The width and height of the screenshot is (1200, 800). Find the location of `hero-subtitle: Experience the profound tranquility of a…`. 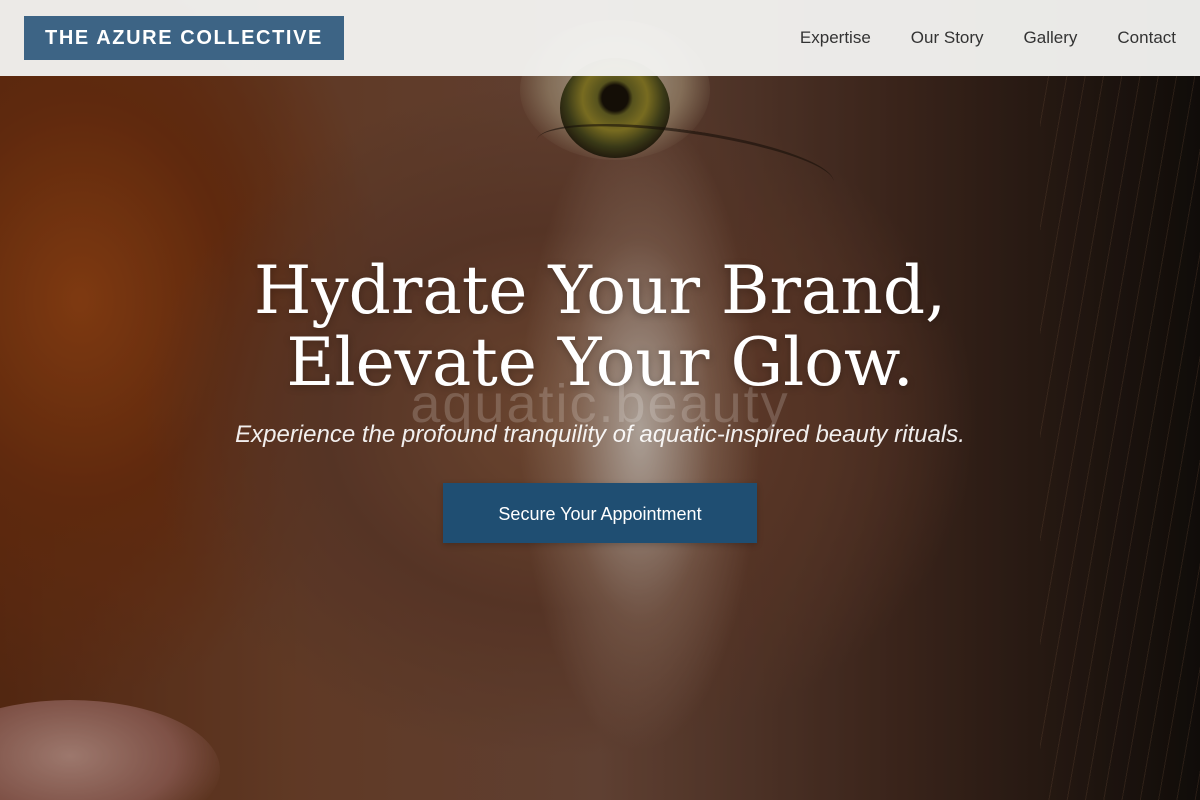

hero-subtitle: Experience the profound tranquility of a… is located at coordinates (600, 434).